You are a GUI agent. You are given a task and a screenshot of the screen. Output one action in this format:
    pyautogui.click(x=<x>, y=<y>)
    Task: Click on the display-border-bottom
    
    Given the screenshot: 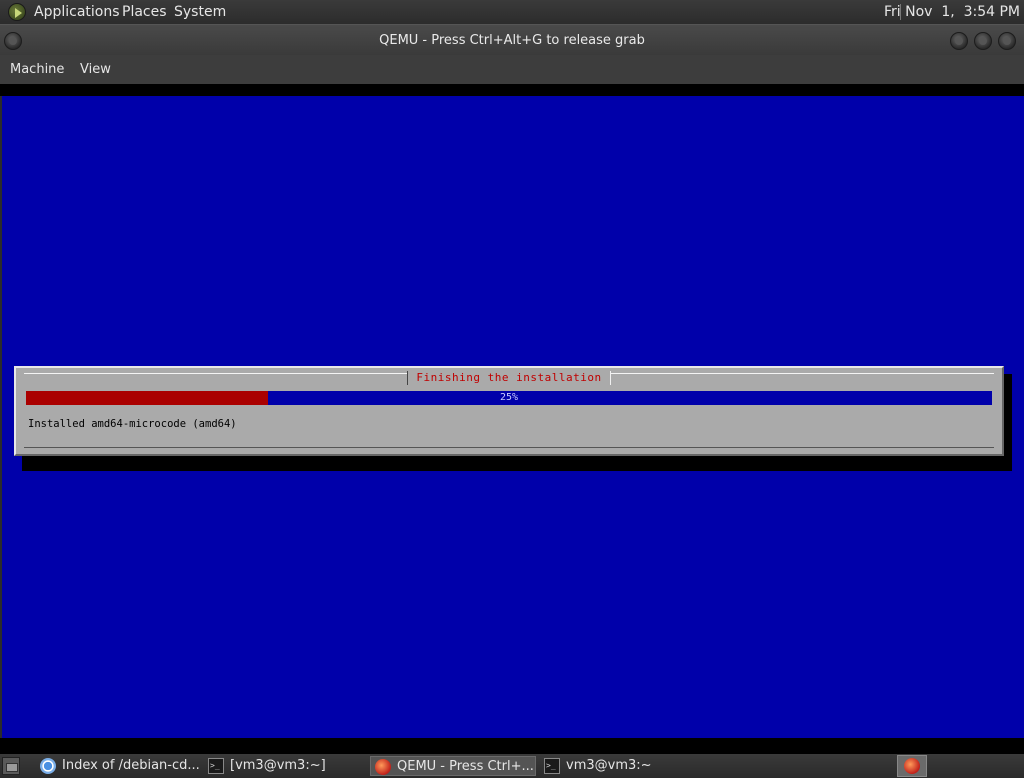 What is the action you would take?
    pyautogui.click(x=512, y=746)
    